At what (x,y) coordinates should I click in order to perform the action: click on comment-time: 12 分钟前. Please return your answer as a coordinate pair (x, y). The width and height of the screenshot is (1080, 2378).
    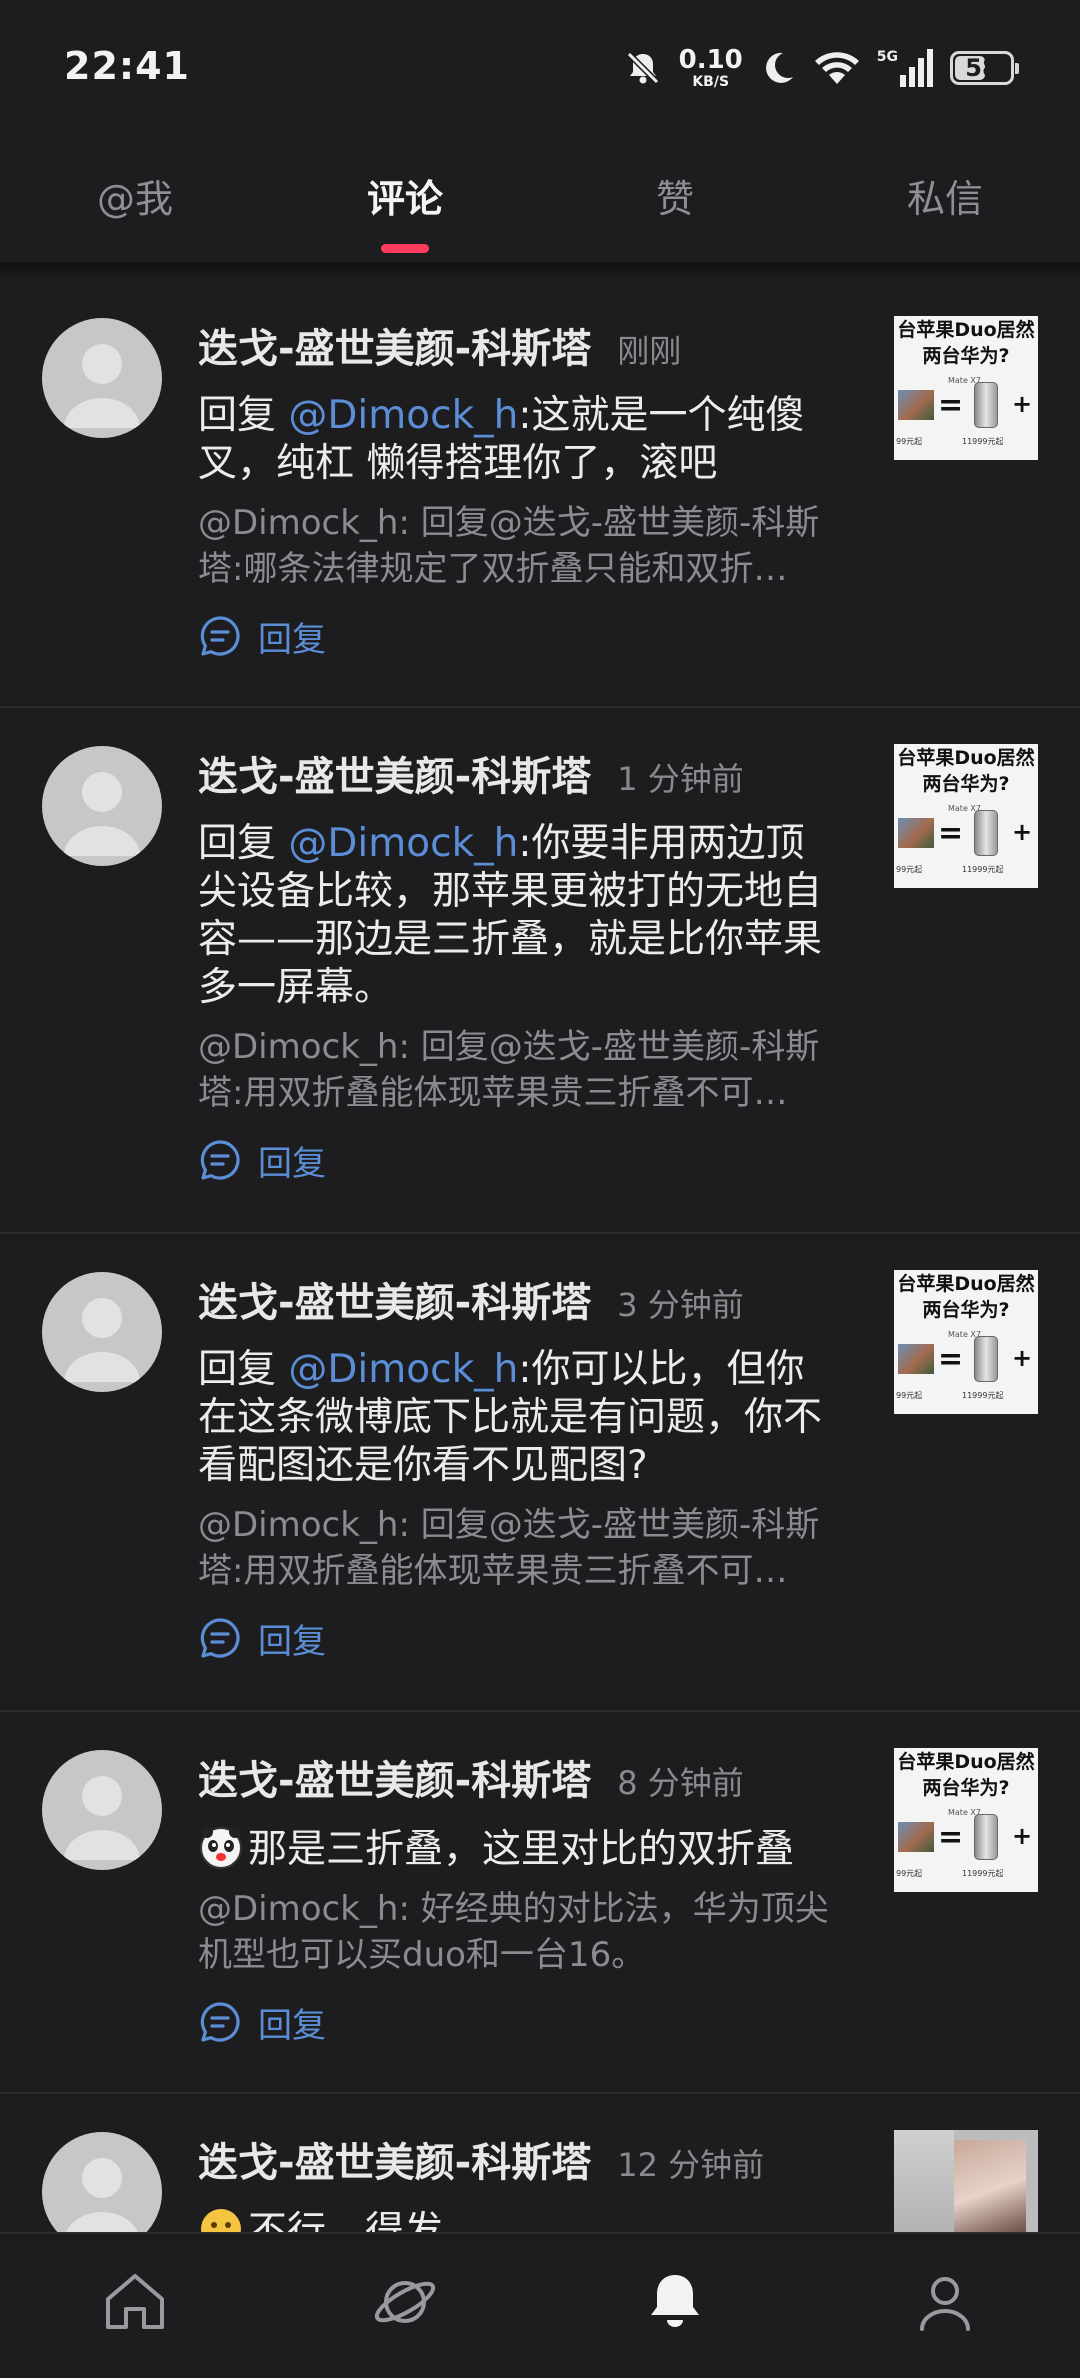
    Looking at the image, I should click on (691, 2165).